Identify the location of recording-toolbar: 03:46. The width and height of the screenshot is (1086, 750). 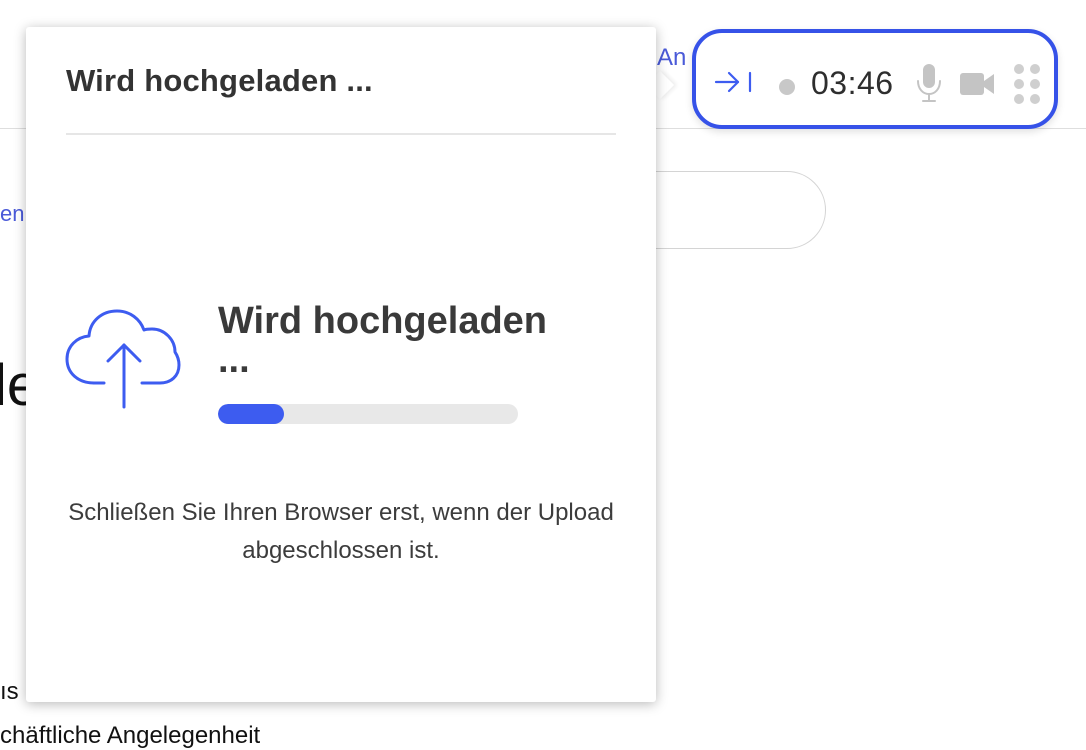
(875, 79).